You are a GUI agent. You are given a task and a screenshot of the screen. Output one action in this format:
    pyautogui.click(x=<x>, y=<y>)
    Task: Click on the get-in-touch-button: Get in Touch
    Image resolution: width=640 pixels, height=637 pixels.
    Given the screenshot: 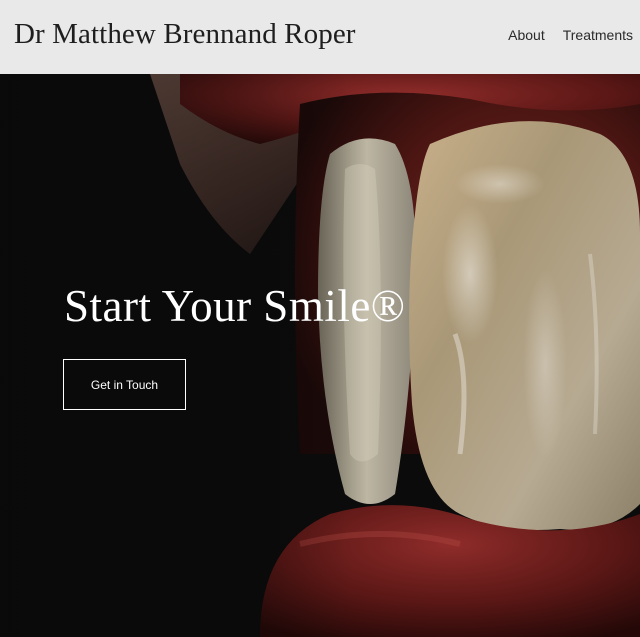 What is the action you would take?
    pyautogui.click(x=124, y=384)
    